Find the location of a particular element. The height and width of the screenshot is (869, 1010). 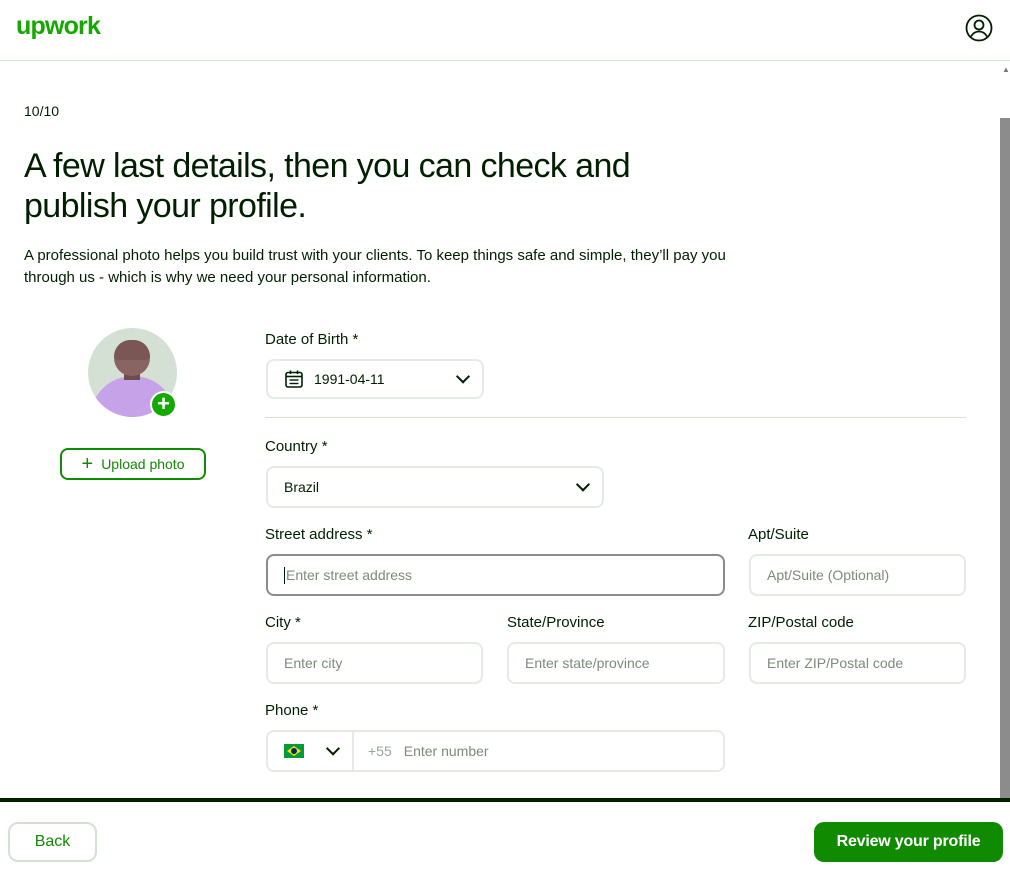

user-circle-icon is located at coordinates (979, 28).